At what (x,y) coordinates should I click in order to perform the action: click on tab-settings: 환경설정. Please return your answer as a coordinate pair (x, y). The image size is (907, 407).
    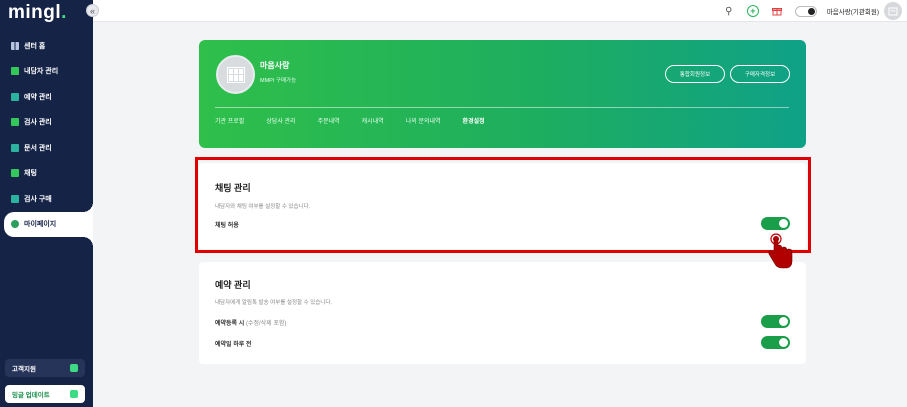
    Looking at the image, I should click on (474, 120).